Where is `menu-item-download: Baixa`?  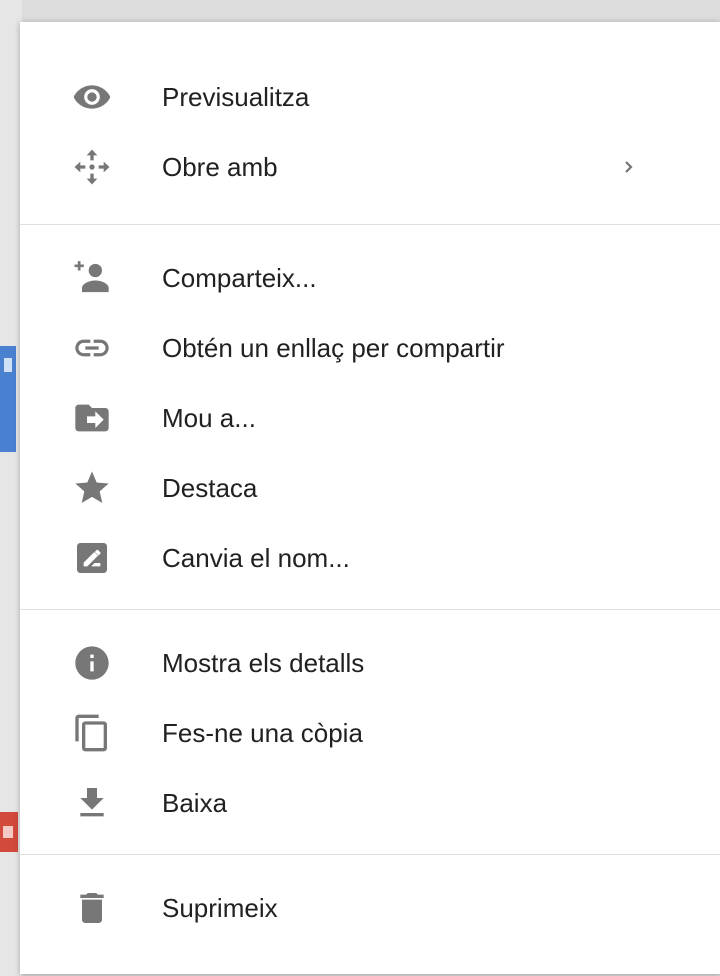
menu-item-download: Baixa is located at coordinates (370, 803).